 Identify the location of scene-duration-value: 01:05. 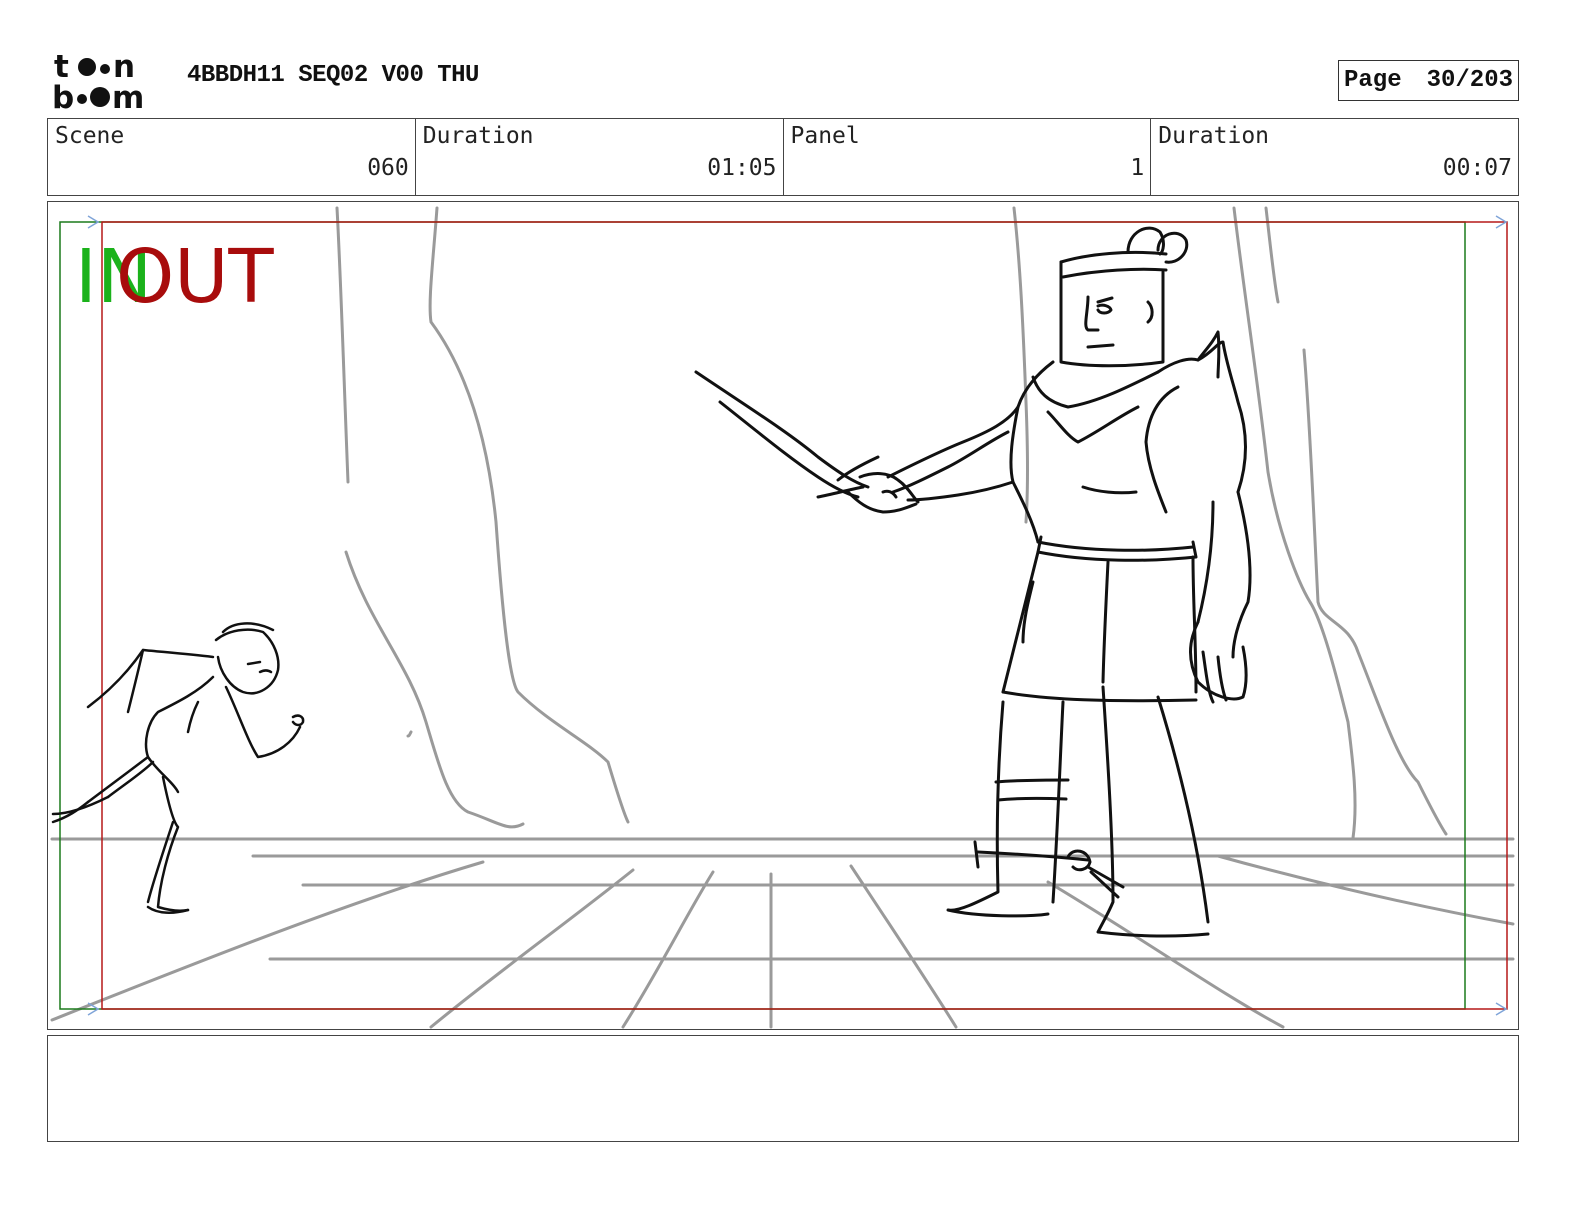
(742, 168).